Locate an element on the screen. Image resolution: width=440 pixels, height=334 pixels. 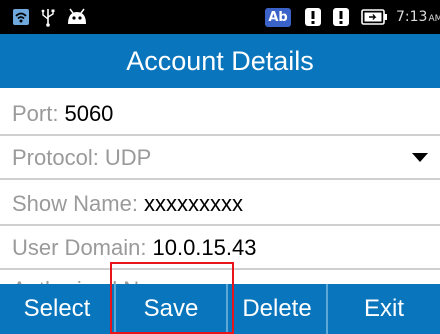
clock-time: 7:13 is located at coordinates (412, 17).